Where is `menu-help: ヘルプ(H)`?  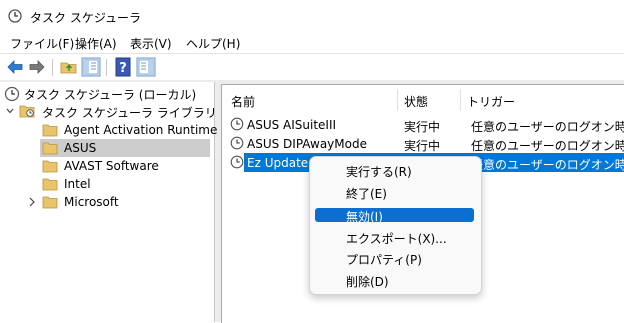
menu-help: ヘルプ(H) is located at coordinates (213, 43).